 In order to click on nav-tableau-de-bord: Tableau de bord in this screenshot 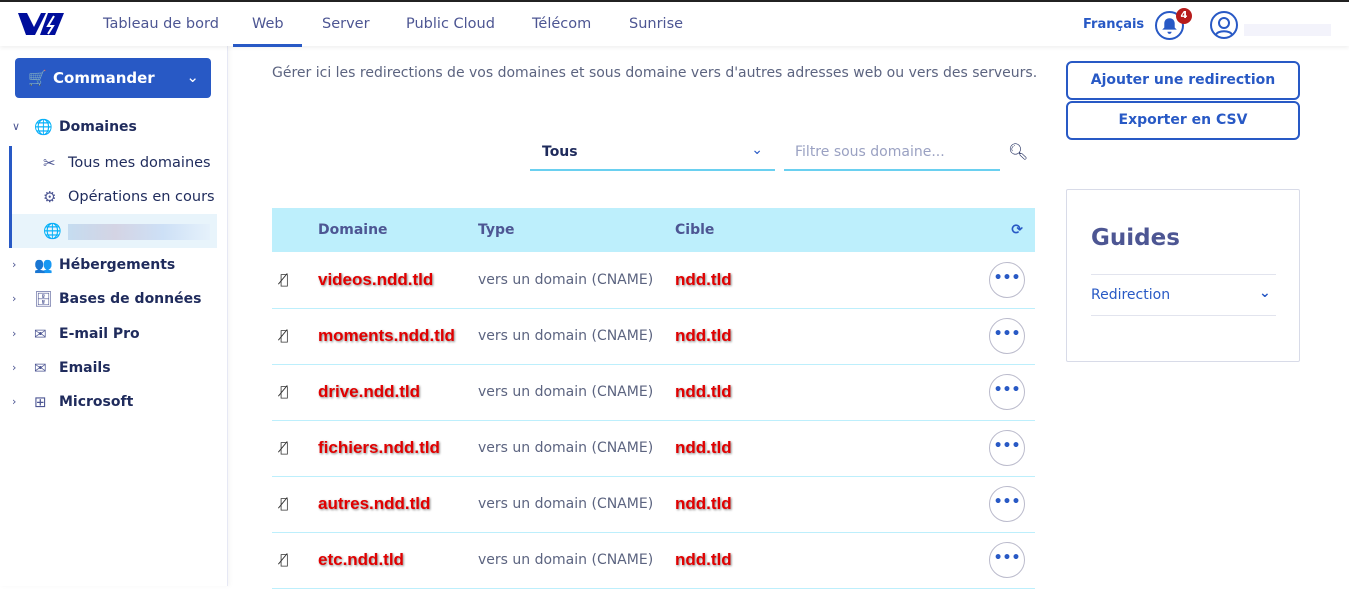, I will do `click(161, 24)`.